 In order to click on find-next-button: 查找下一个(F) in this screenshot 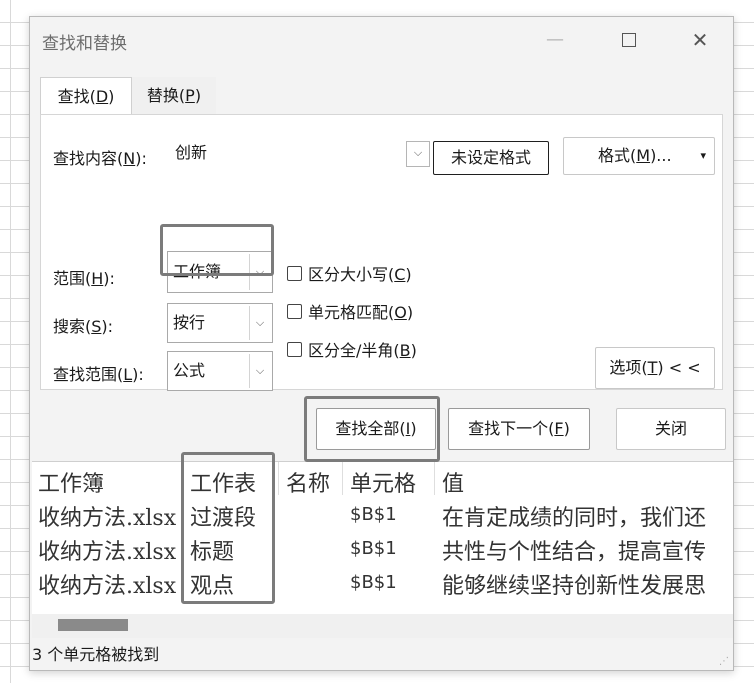, I will do `click(519, 429)`.